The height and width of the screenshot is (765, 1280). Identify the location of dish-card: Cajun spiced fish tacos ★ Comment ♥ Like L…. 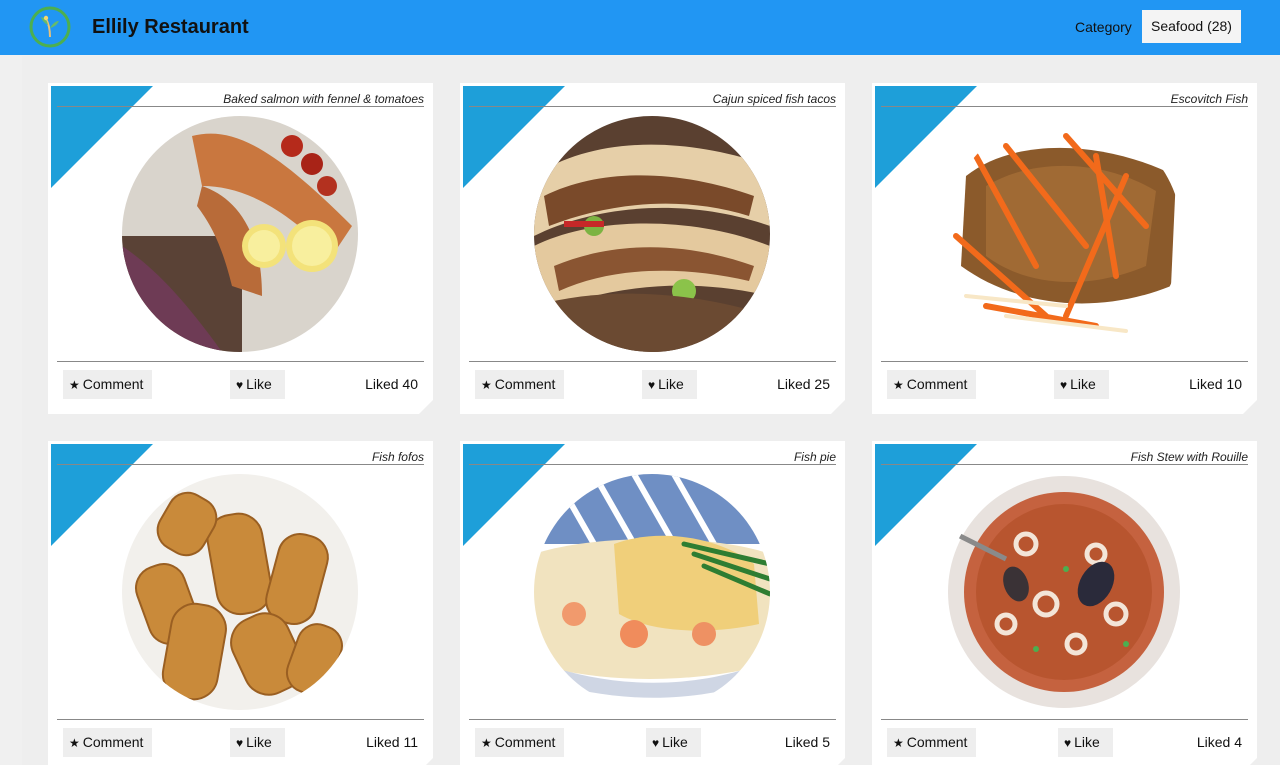
(652, 248).